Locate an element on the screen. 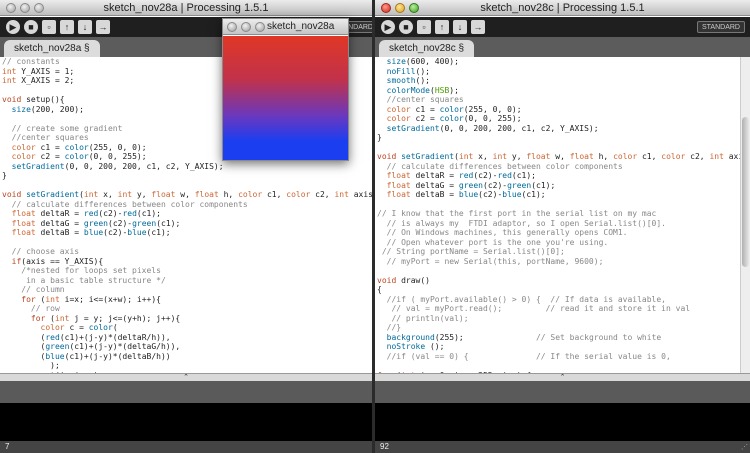  code-line: size(600, 400); is located at coordinates (557, 62).